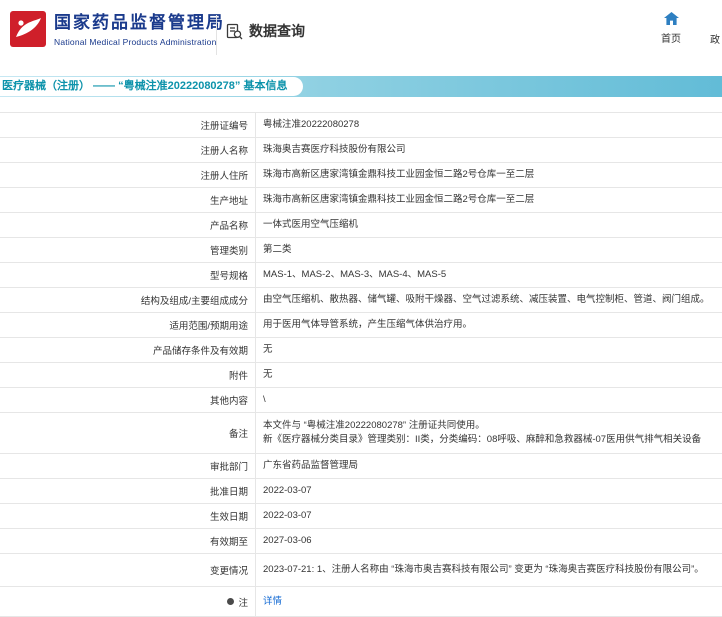  I want to click on home-icon, so click(671, 19).